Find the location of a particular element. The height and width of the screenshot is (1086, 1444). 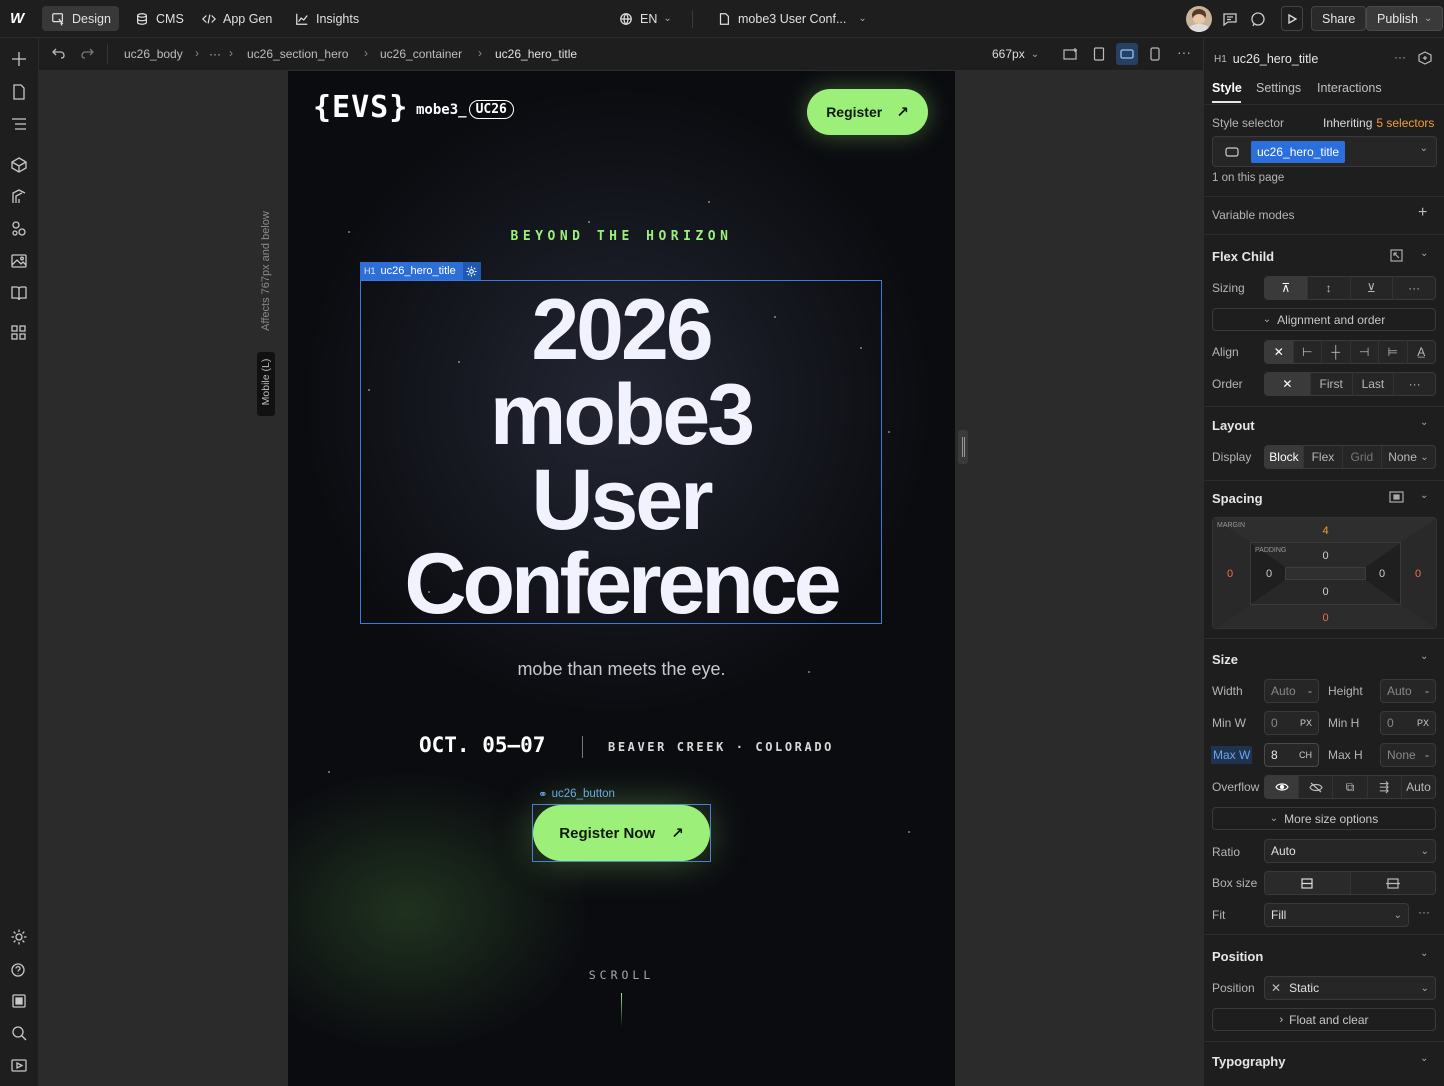

component-icon is located at coordinates (1425, 59).